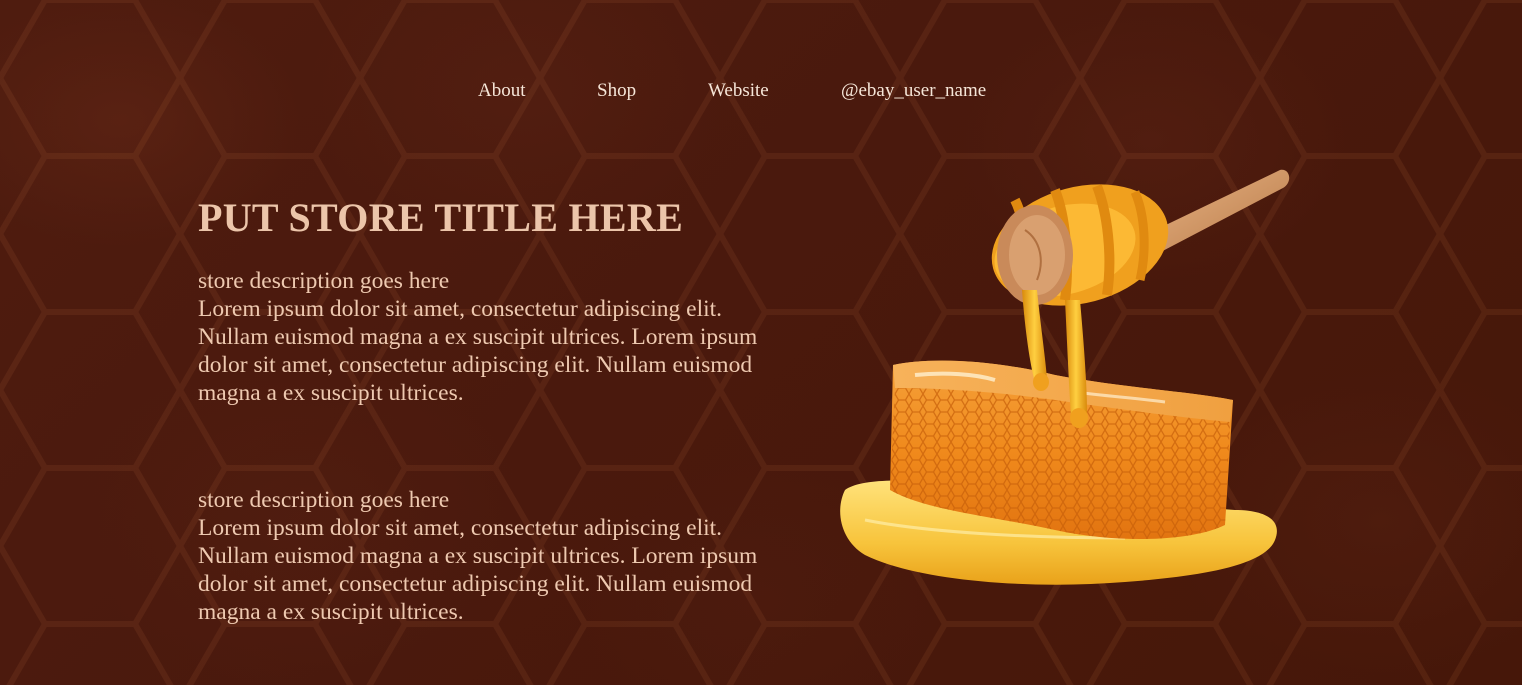 This screenshot has height=685, width=1522. Describe the element at coordinates (738, 91) in the screenshot. I see `nav-link-website: Website` at that location.